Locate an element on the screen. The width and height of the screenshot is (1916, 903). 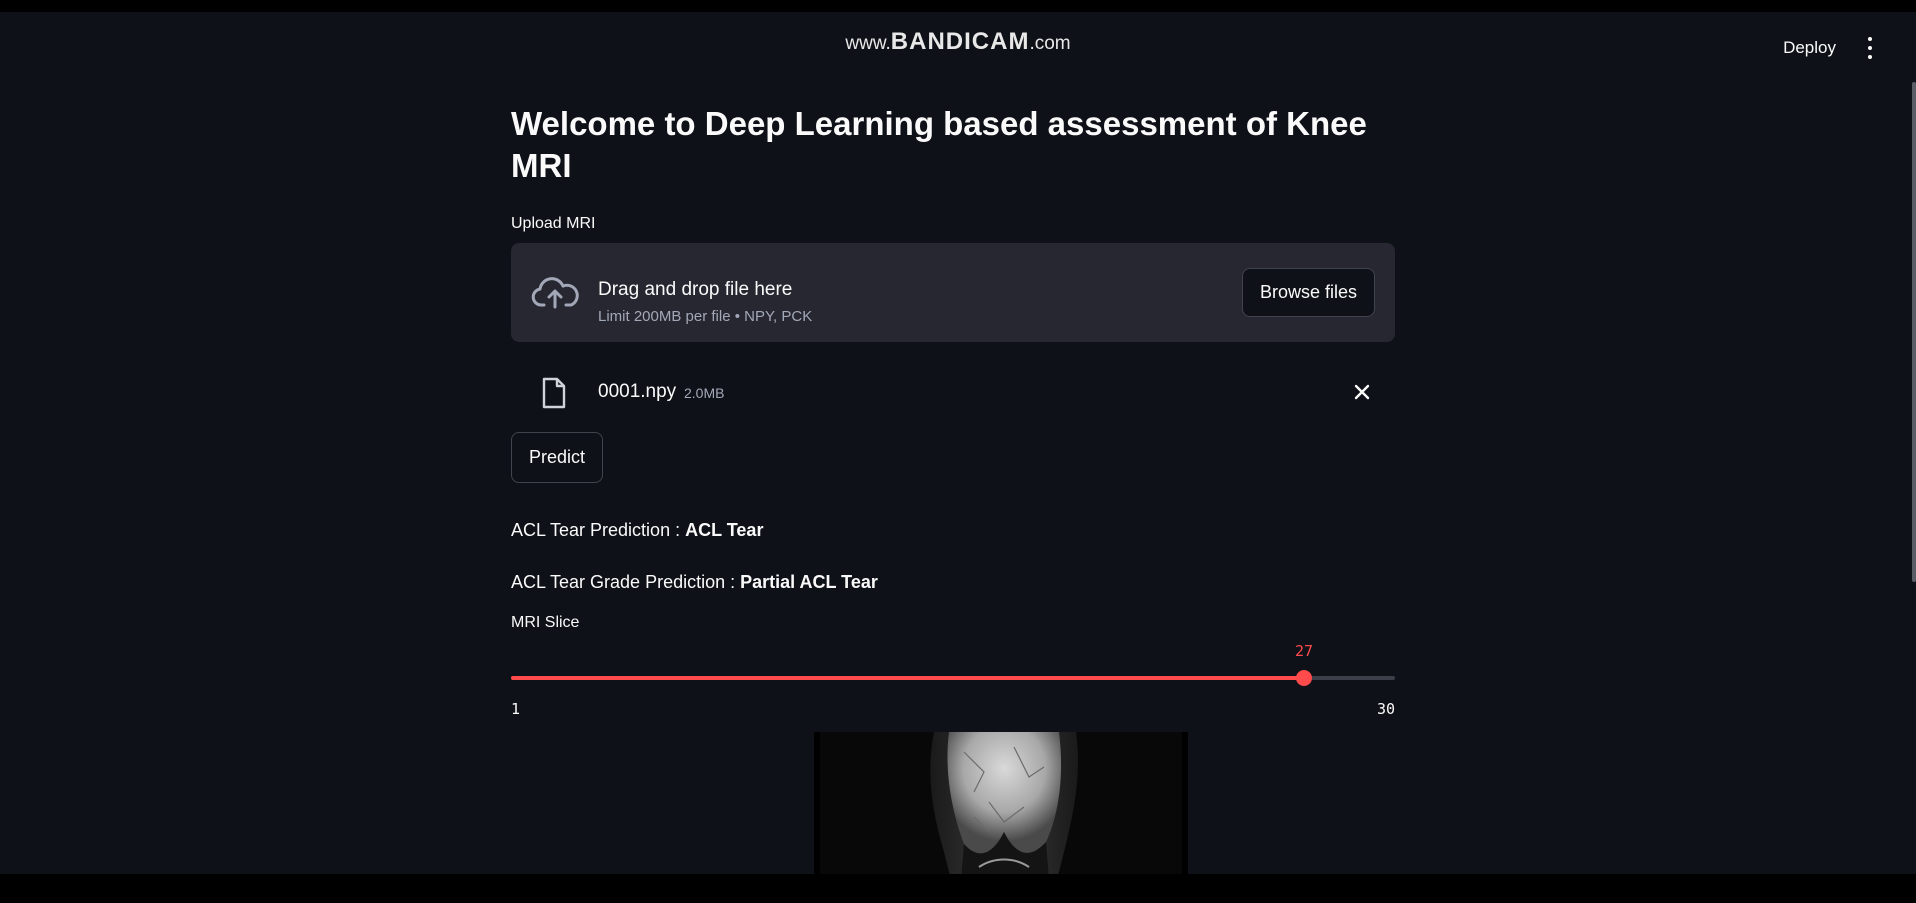
mri-slice-image is located at coordinates (1001, 803).